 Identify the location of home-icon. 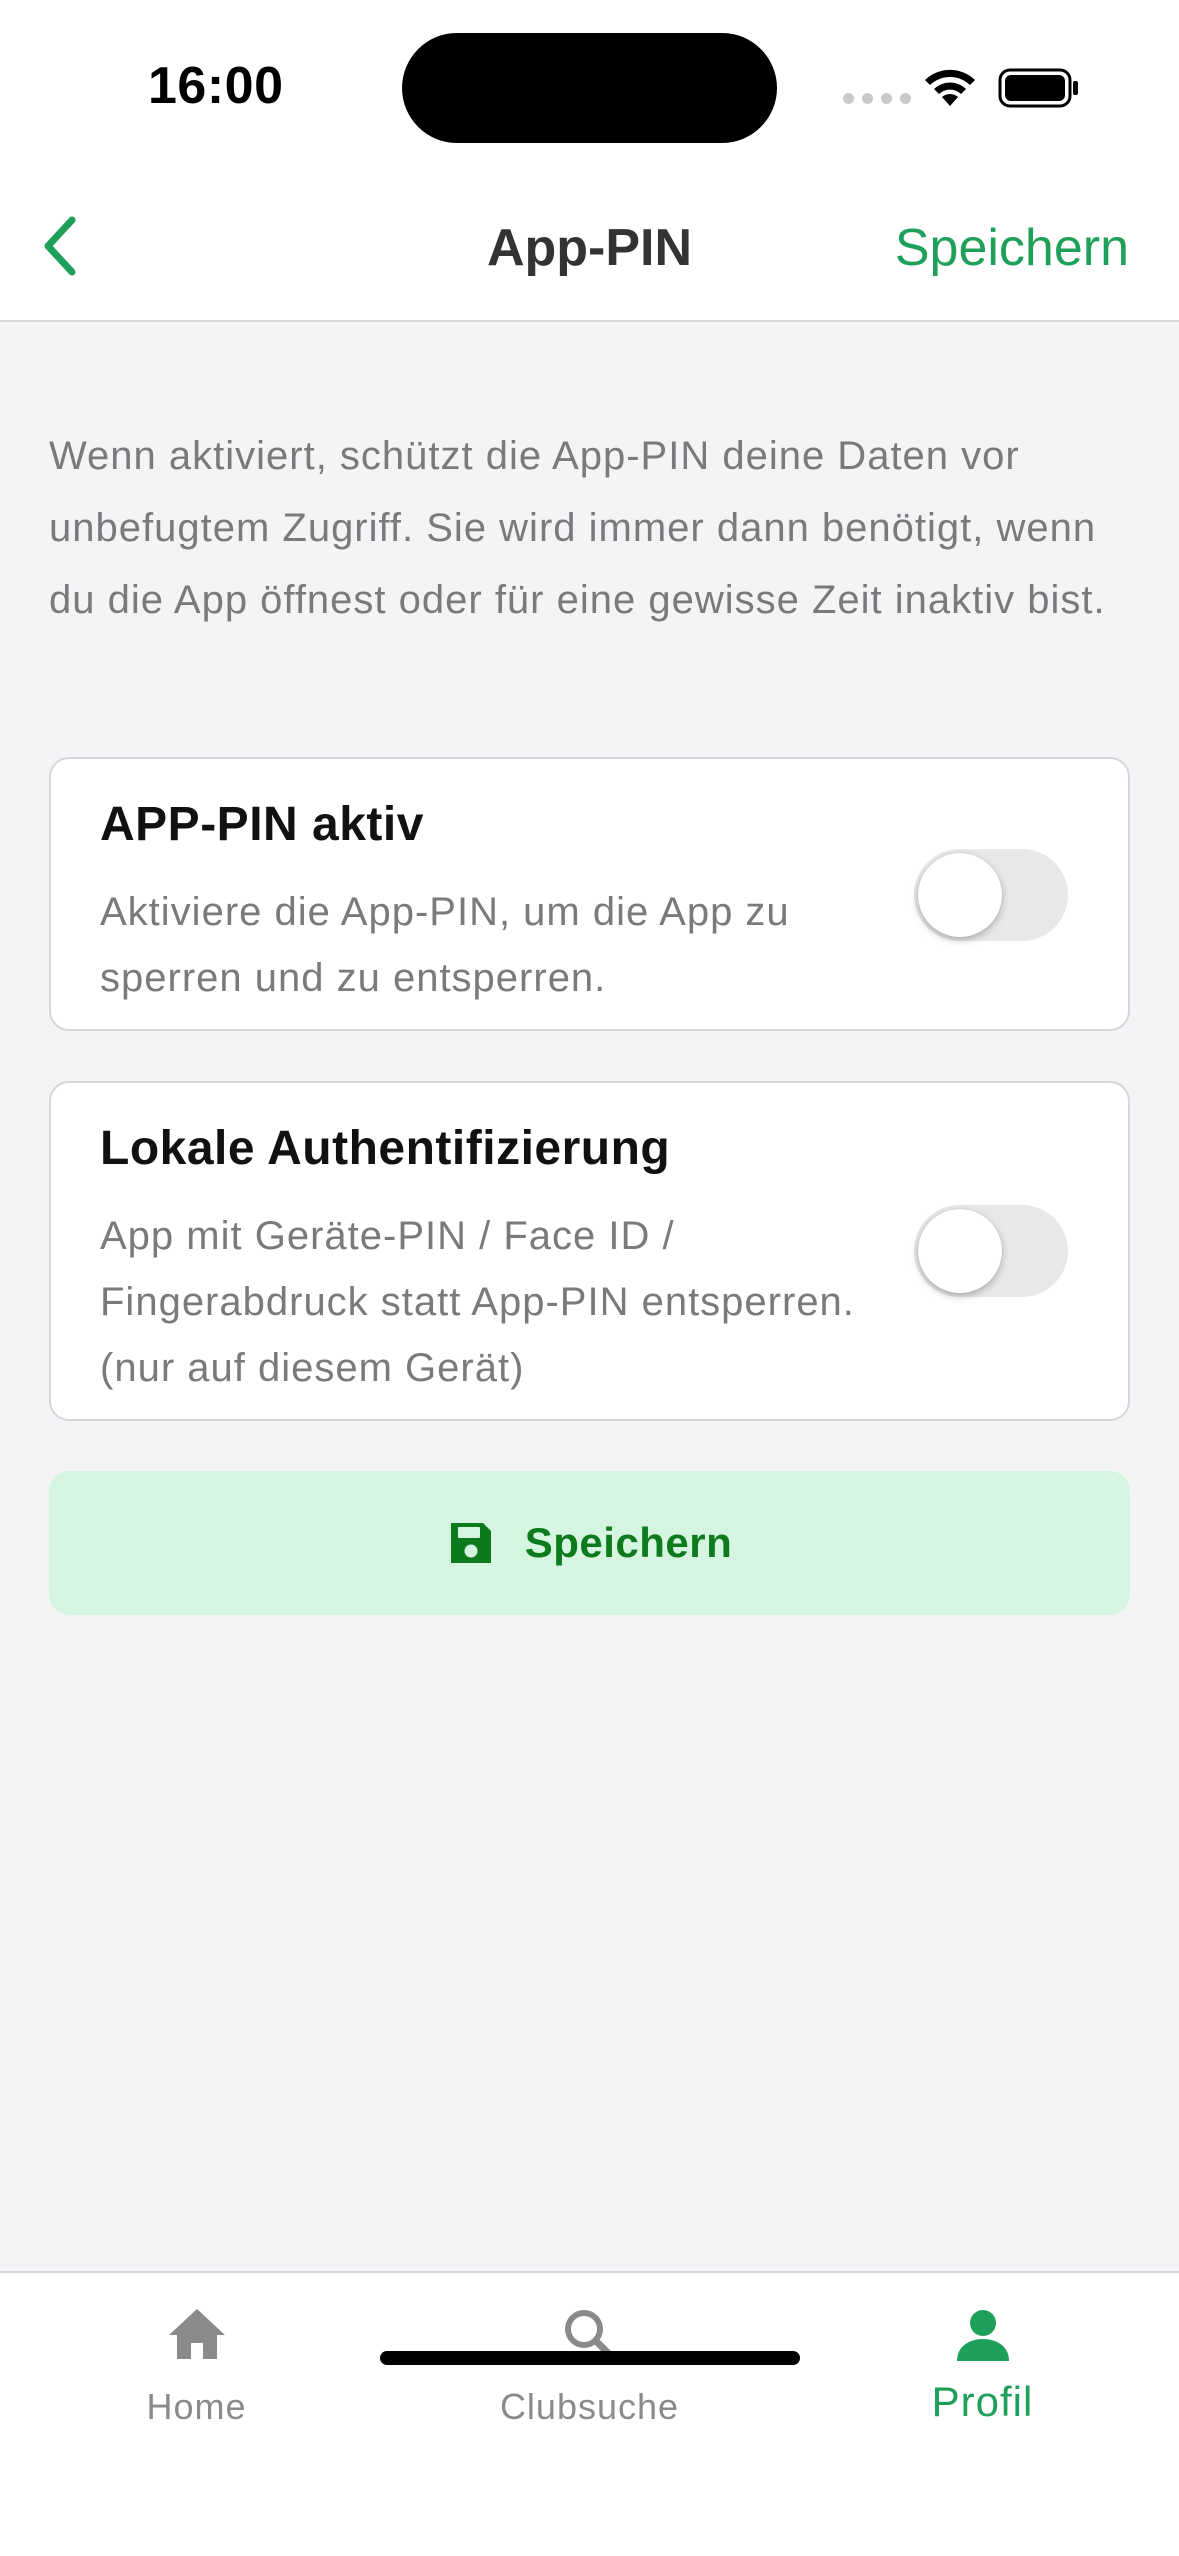
(196, 2334).